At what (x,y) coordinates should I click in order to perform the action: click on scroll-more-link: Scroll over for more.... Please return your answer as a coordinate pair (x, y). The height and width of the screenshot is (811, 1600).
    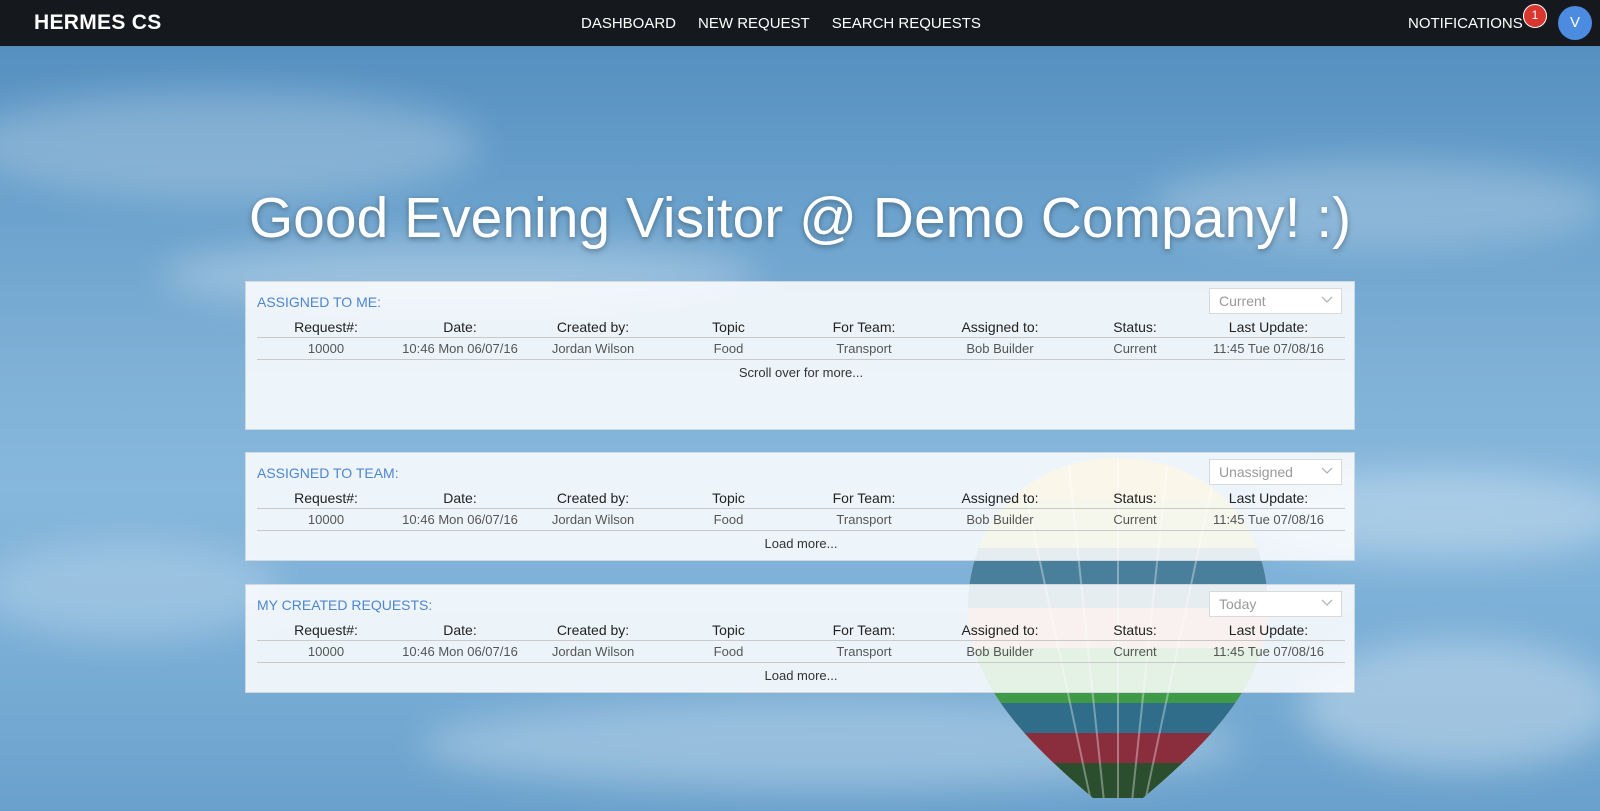
    Looking at the image, I should click on (801, 370).